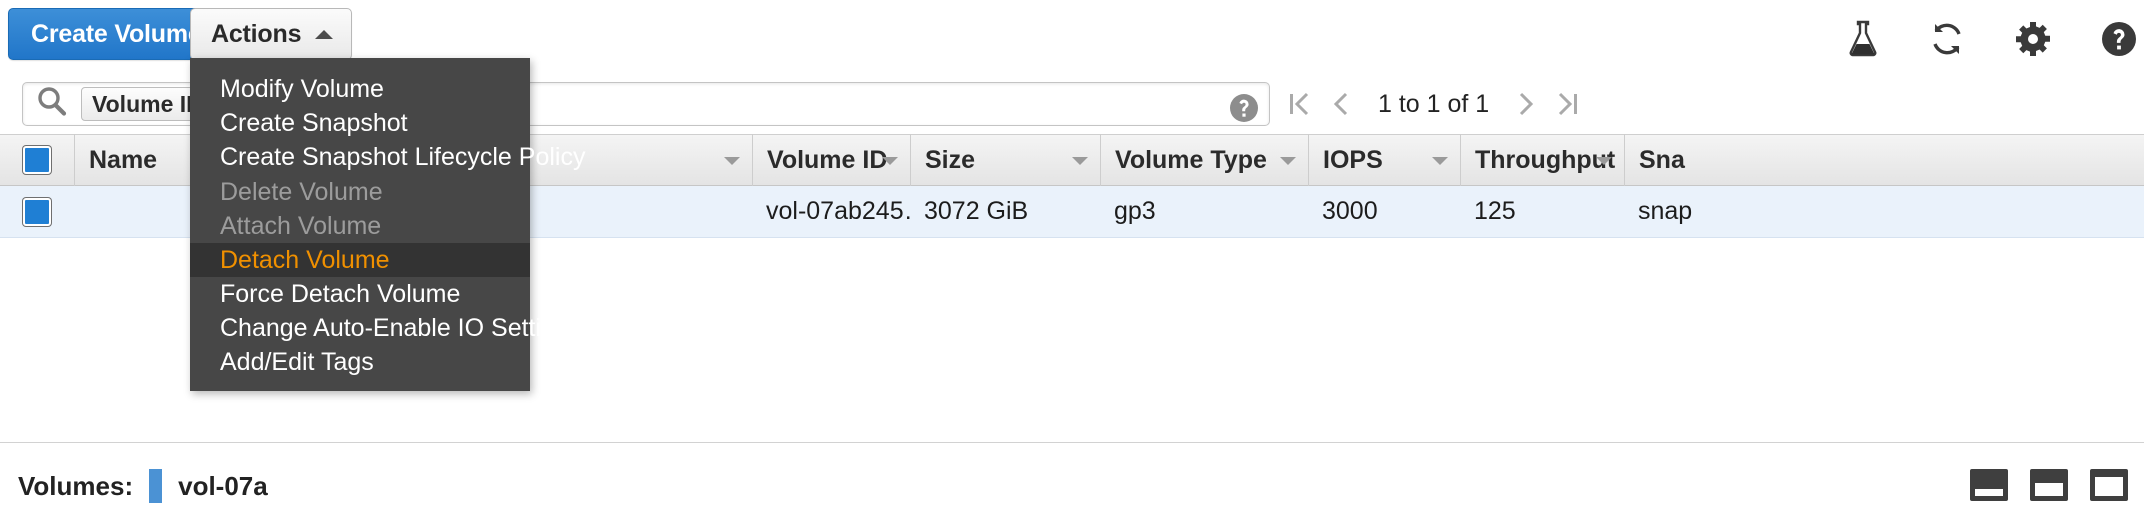 The height and width of the screenshot is (532, 2144). What do you see at coordinates (360, 260) in the screenshot?
I see `menu-item-detach-volume: Detach Volume` at bounding box center [360, 260].